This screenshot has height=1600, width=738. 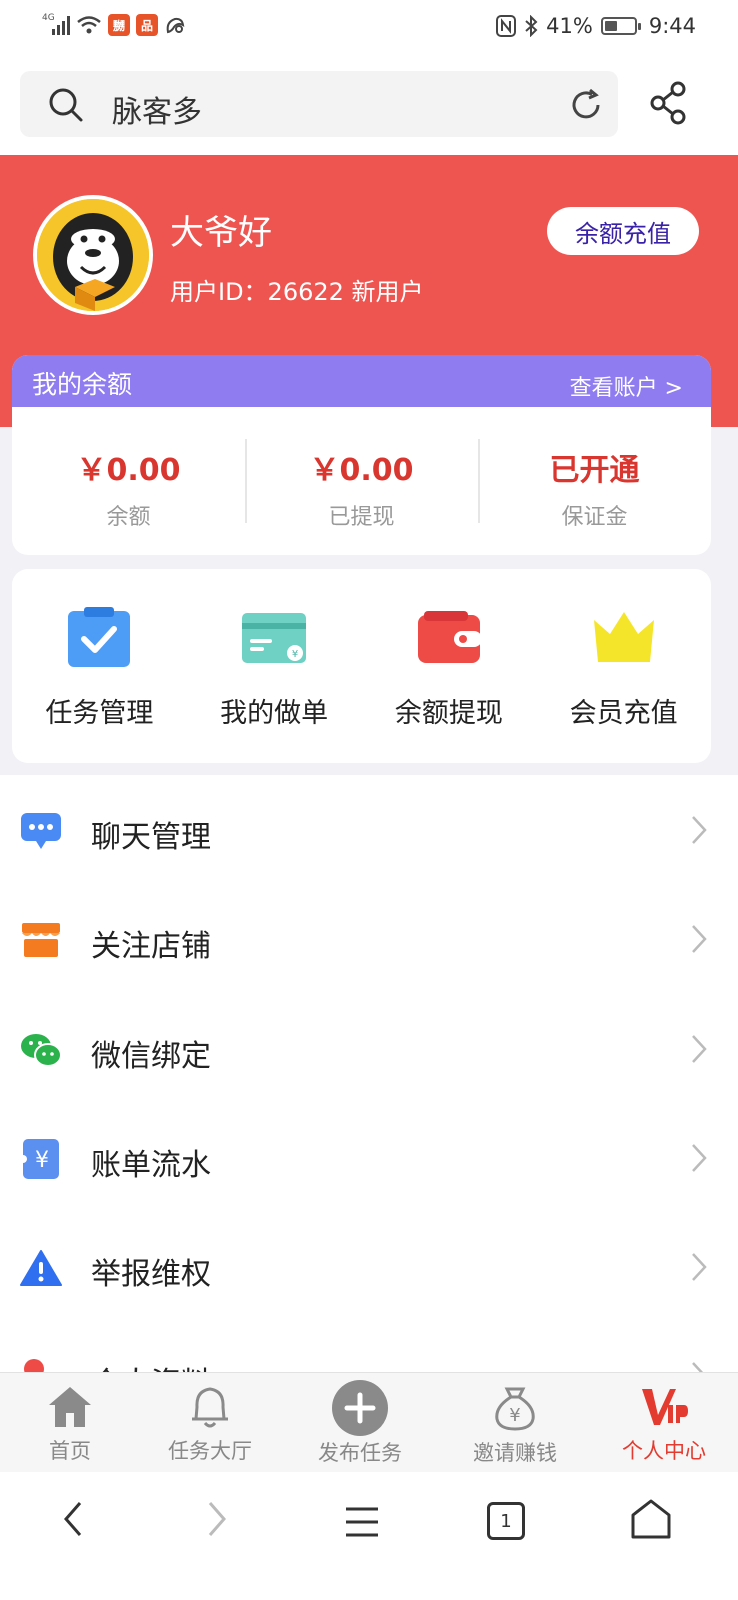 I want to click on menu-label: 聊天管理, so click(x=151, y=837).